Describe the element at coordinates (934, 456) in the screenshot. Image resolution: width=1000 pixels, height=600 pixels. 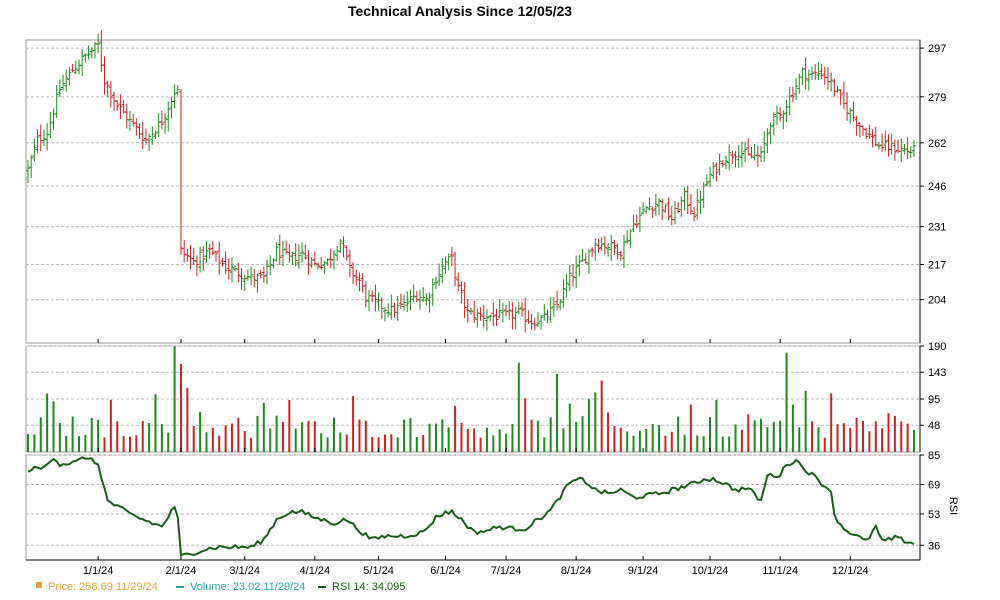
I see `rsi-tick-label: 85` at that location.